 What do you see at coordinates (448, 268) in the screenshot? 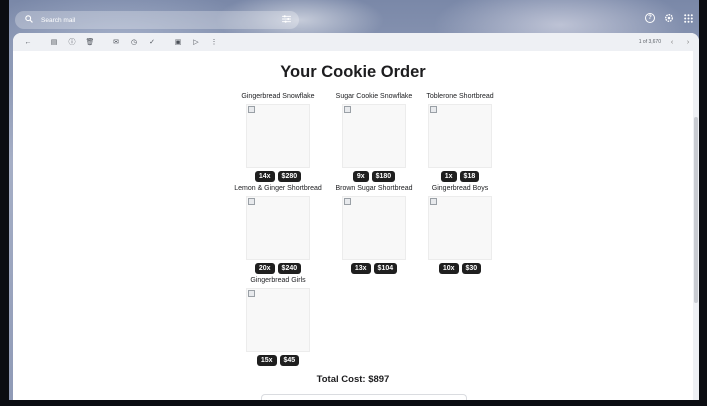
I see `quantity-badge: 10x` at bounding box center [448, 268].